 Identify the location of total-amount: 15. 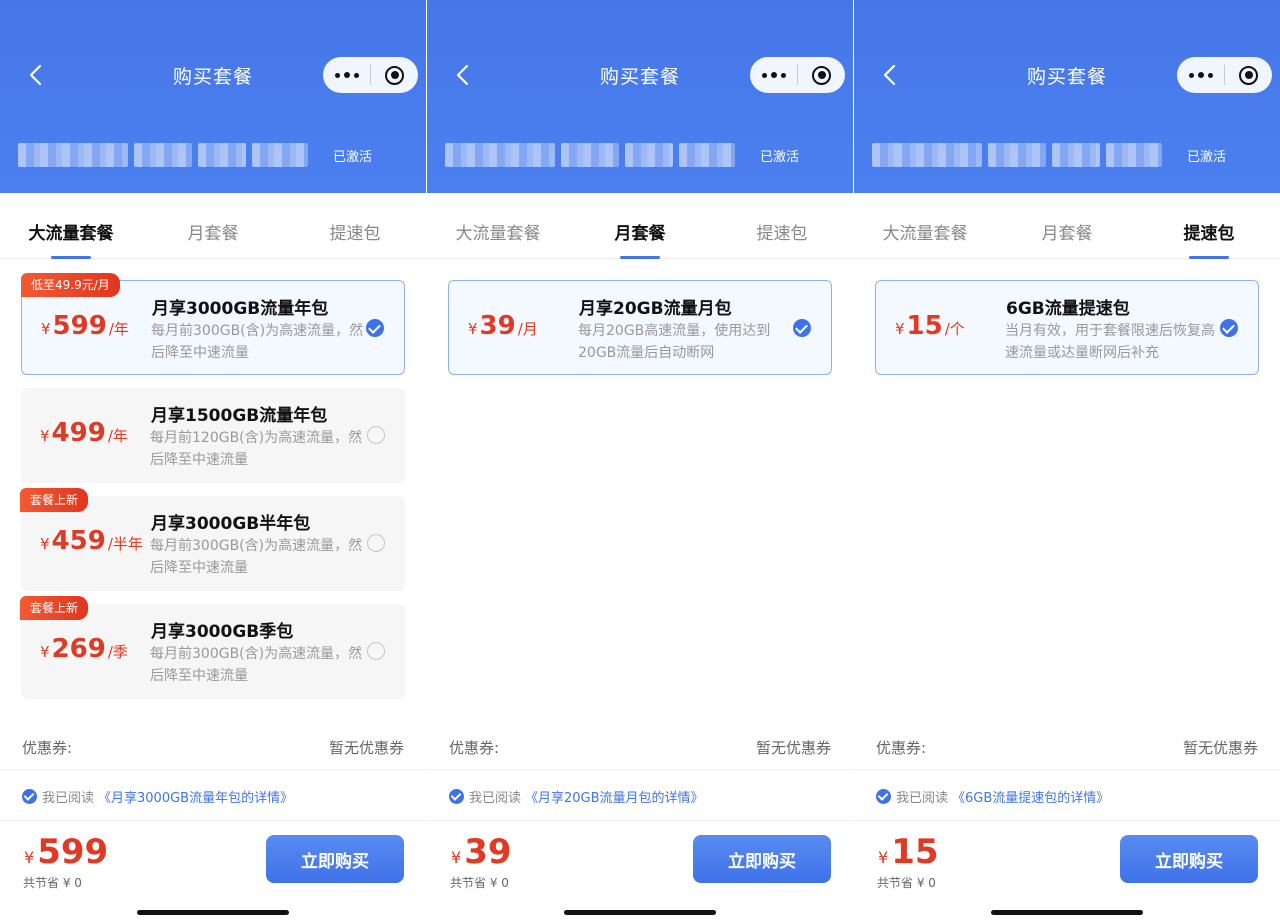
(915, 852).